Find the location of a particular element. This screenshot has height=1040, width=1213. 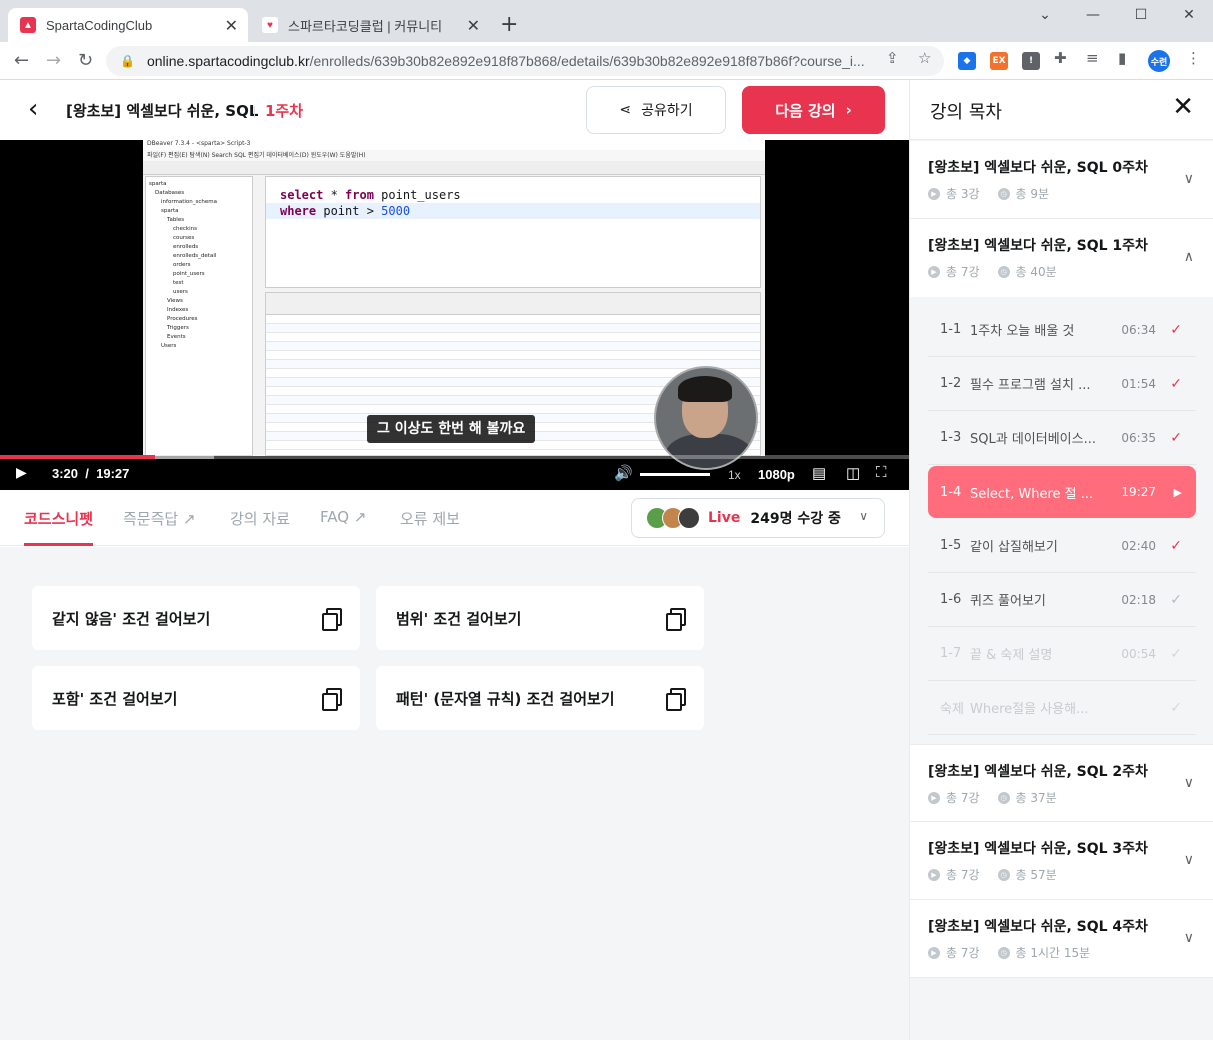

video-progress-bar is located at coordinates (454, 457).